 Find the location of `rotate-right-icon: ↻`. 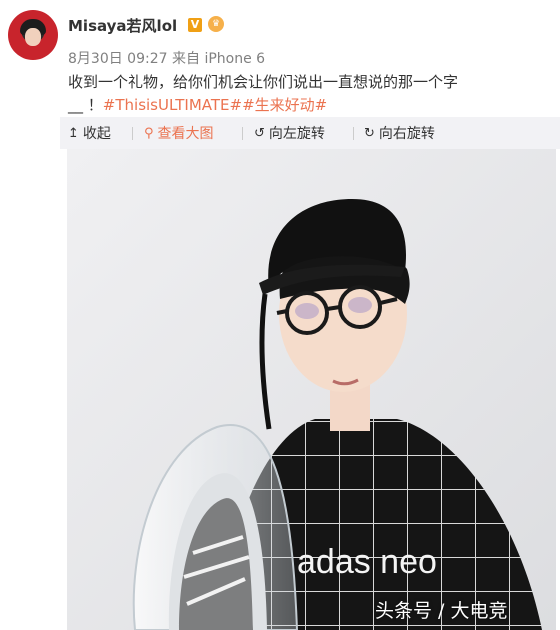

rotate-right-icon: ↻ is located at coordinates (369, 133).